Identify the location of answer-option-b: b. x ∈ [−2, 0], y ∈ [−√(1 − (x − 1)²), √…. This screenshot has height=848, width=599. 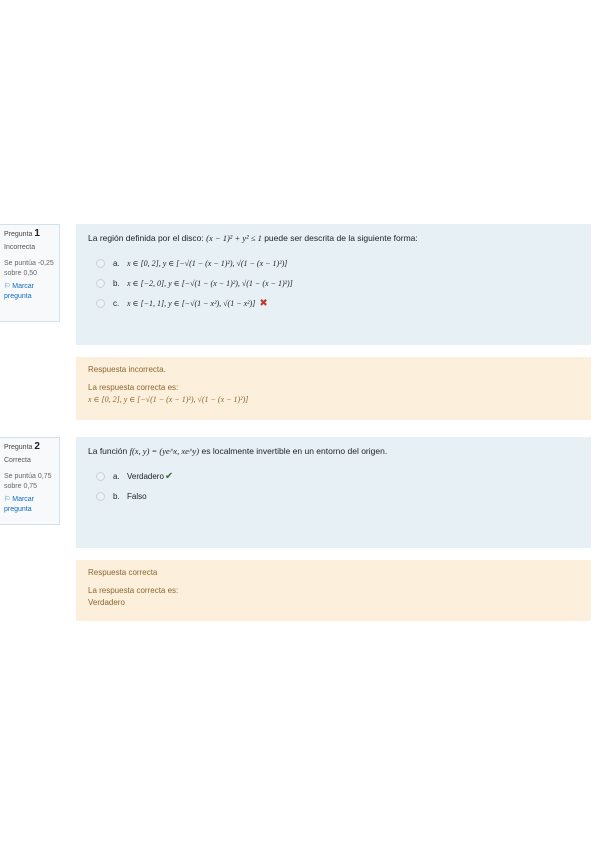
(333, 283).